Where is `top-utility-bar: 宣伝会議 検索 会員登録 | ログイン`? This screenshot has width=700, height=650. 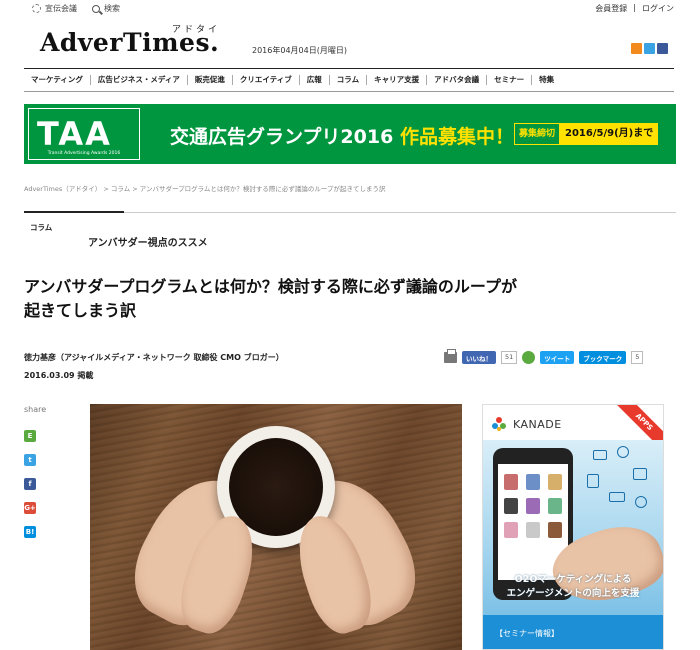
top-utility-bar: 宣伝会議 検索 会員登録 | ログイン is located at coordinates (350, 9).